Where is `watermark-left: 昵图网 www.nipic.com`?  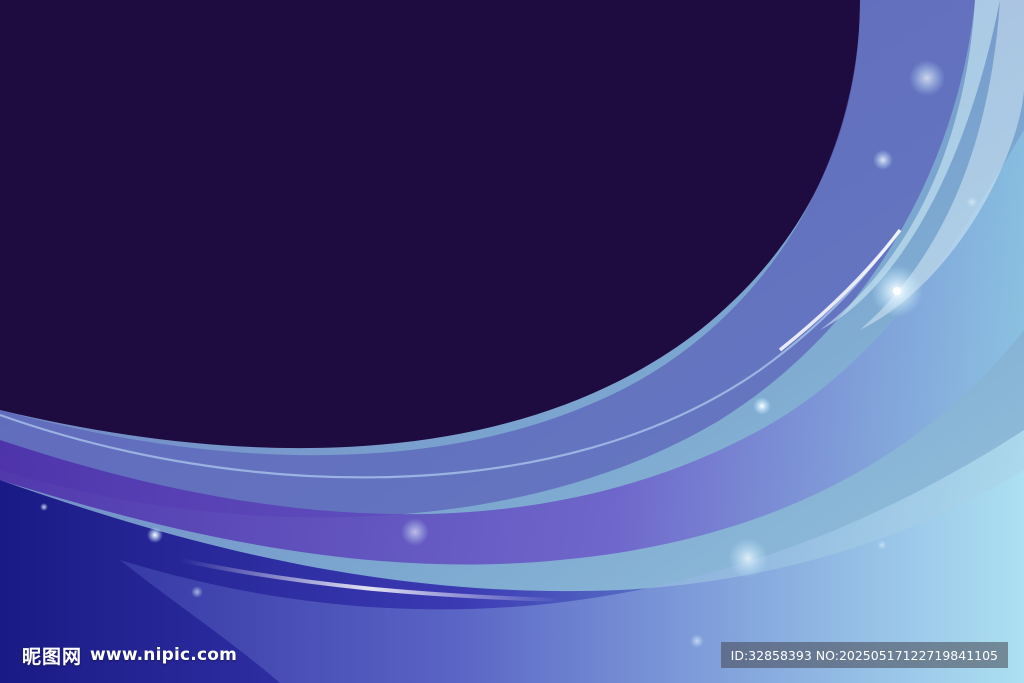
watermark-left: 昵图网 www.nipic.com is located at coordinates (129, 655).